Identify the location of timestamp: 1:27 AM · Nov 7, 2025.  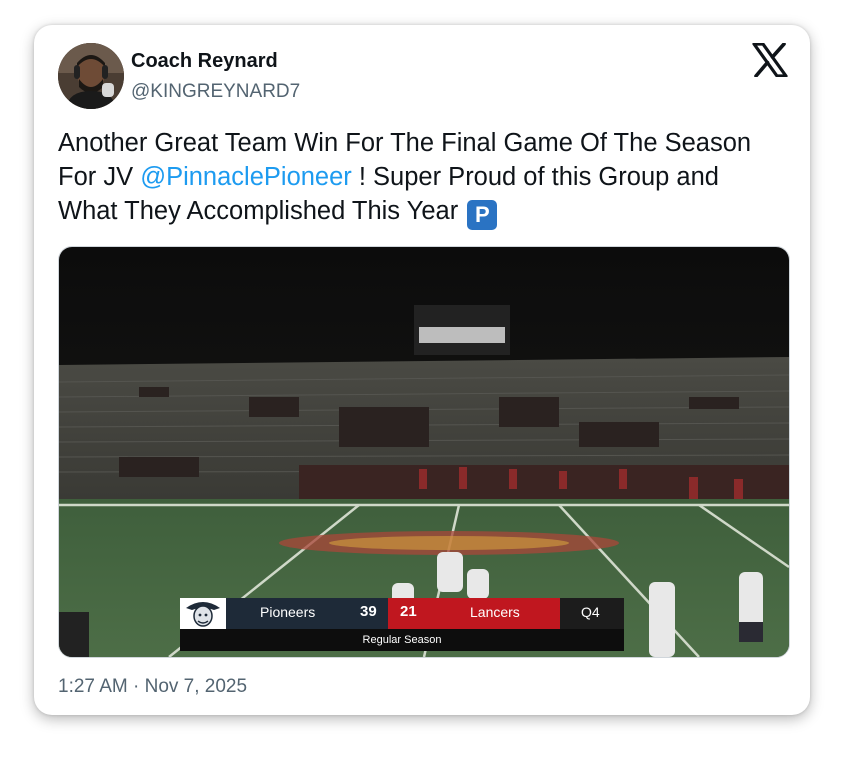
(152, 687).